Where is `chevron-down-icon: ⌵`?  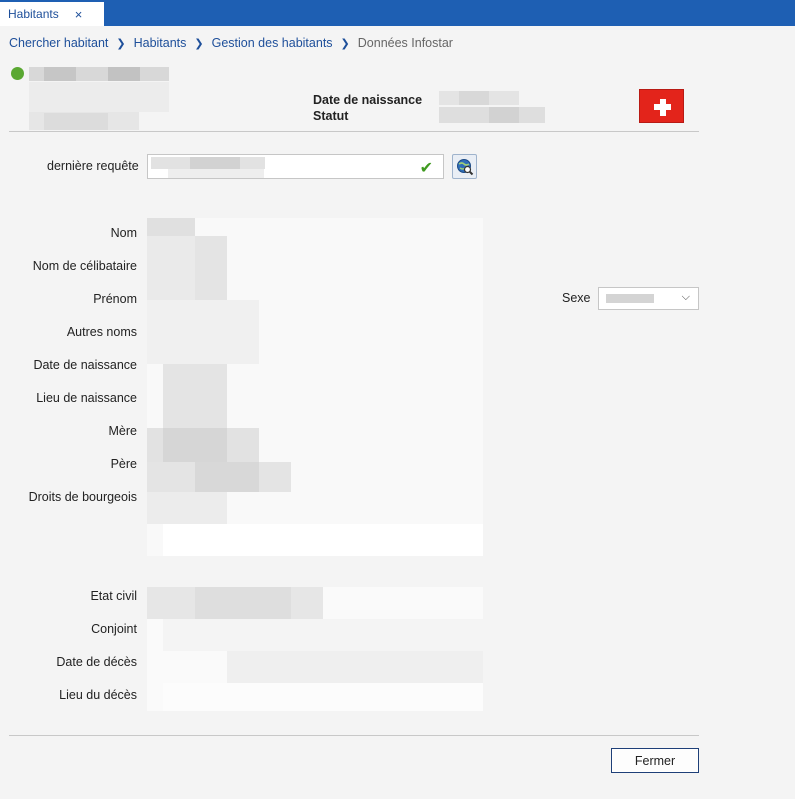
chevron-down-icon: ⌵ is located at coordinates (685, 297).